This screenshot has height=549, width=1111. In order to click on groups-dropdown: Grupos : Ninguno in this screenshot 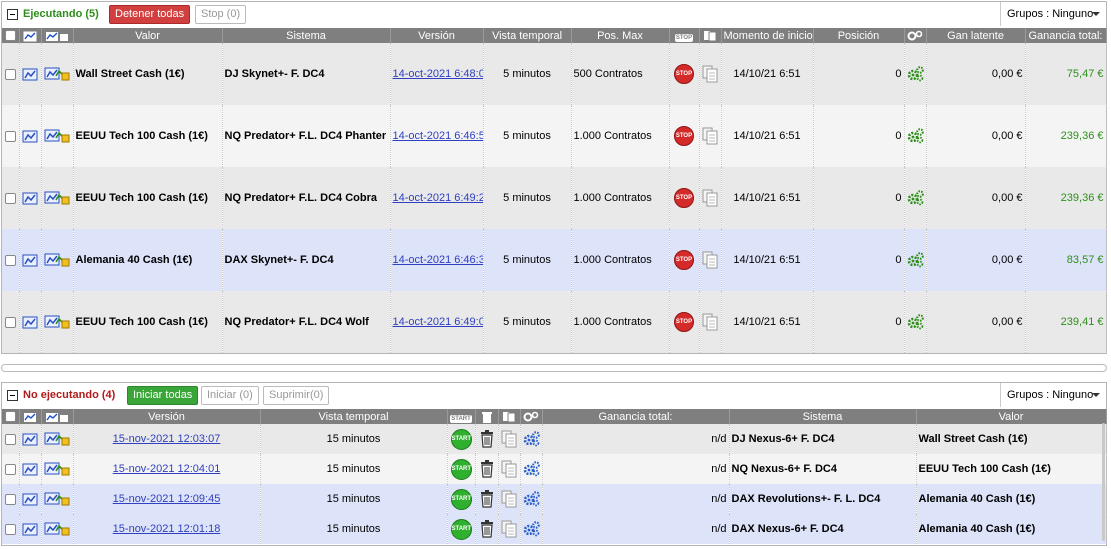, I will do `click(1053, 14)`.